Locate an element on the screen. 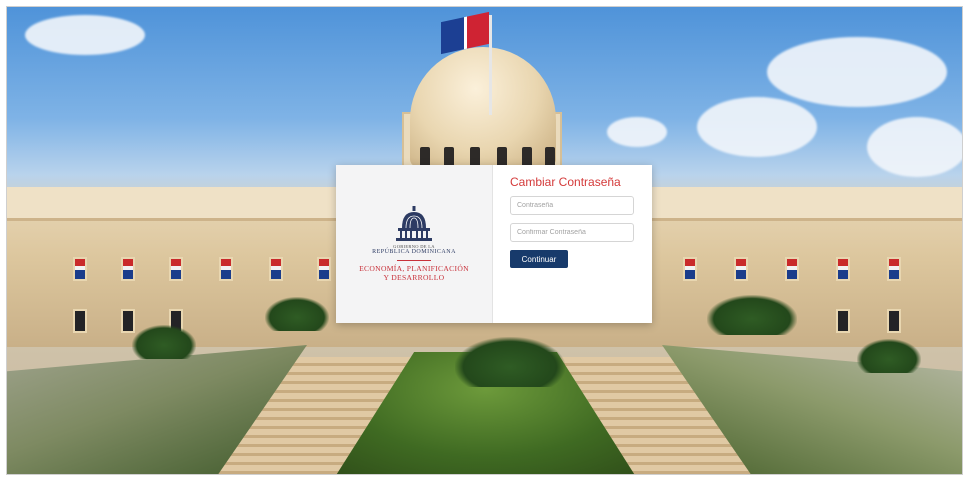  divider is located at coordinates (414, 260).